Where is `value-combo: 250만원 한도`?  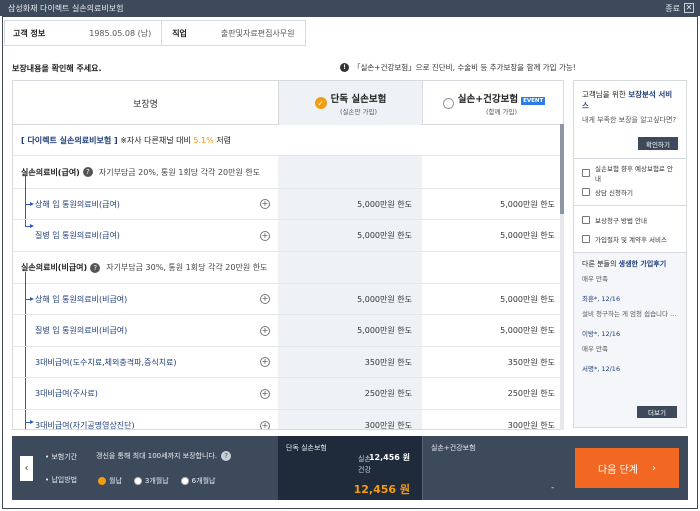
value-combo: 250만원 한도 is located at coordinates (531, 393).